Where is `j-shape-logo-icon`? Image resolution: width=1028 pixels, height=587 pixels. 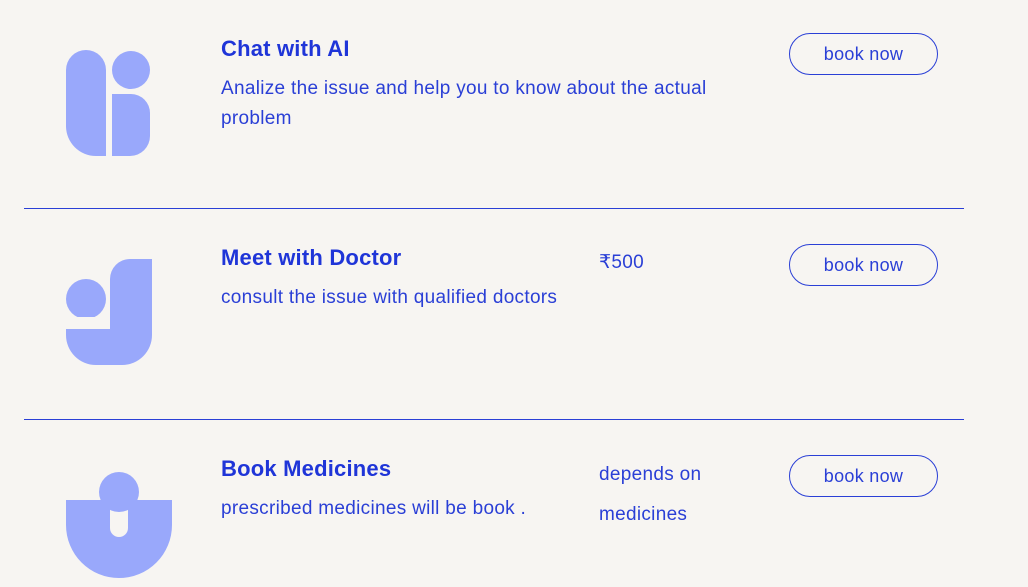
j-shape-logo-icon is located at coordinates (119, 312).